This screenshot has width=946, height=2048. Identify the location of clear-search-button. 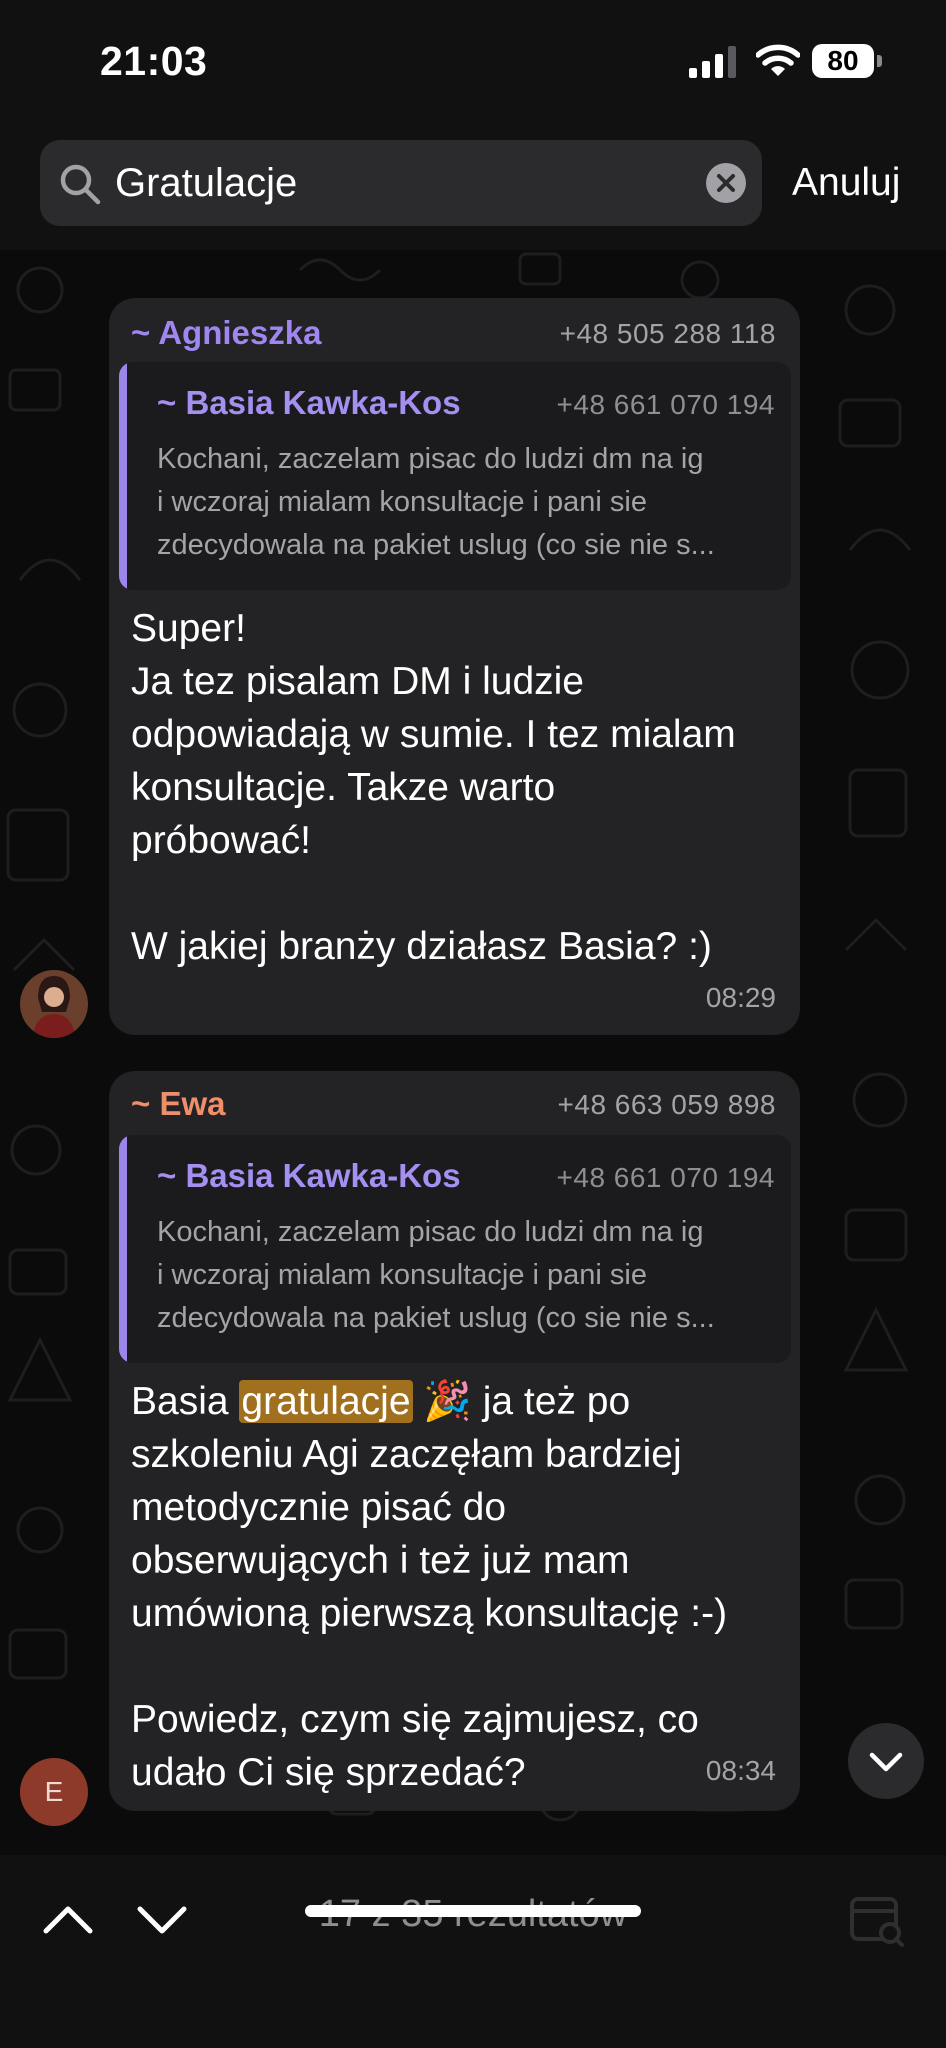
(726, 183).